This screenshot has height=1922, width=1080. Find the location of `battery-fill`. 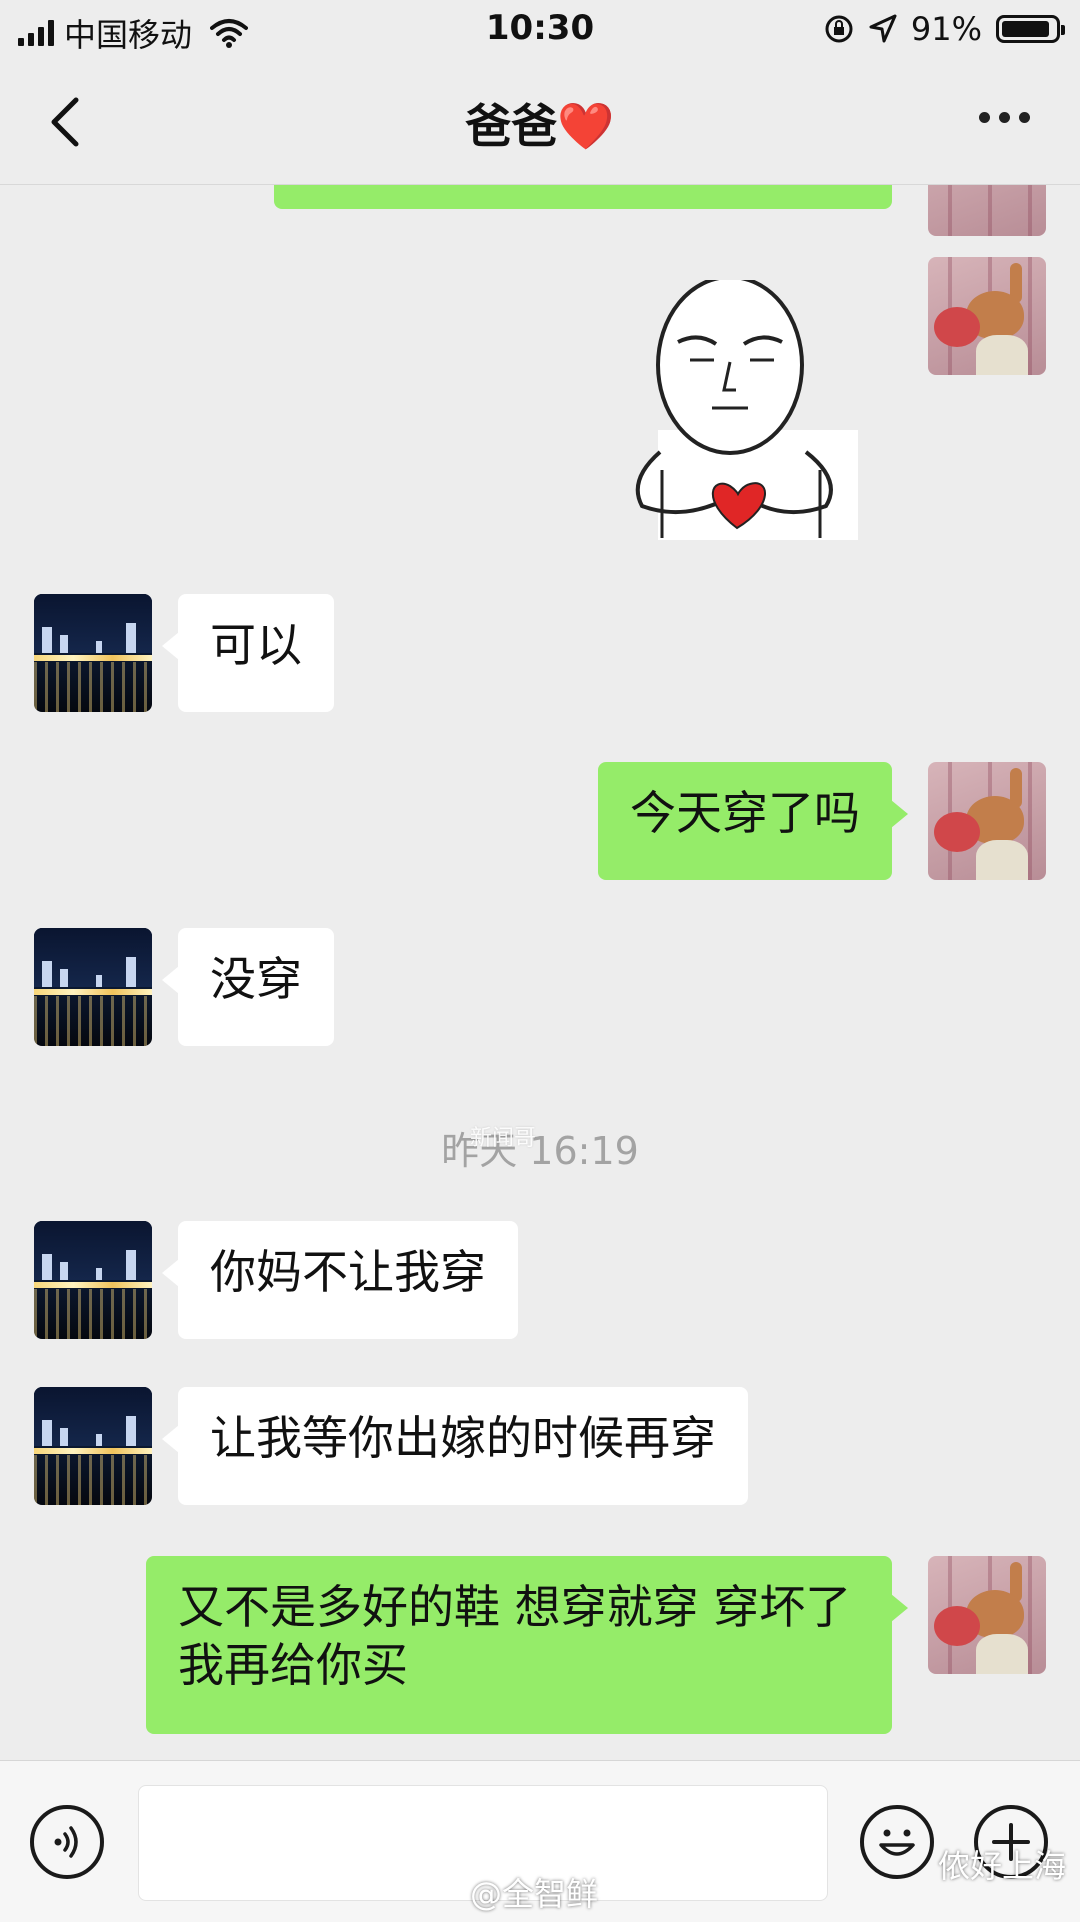

battery-fill is located at coordinates (1026, 29).